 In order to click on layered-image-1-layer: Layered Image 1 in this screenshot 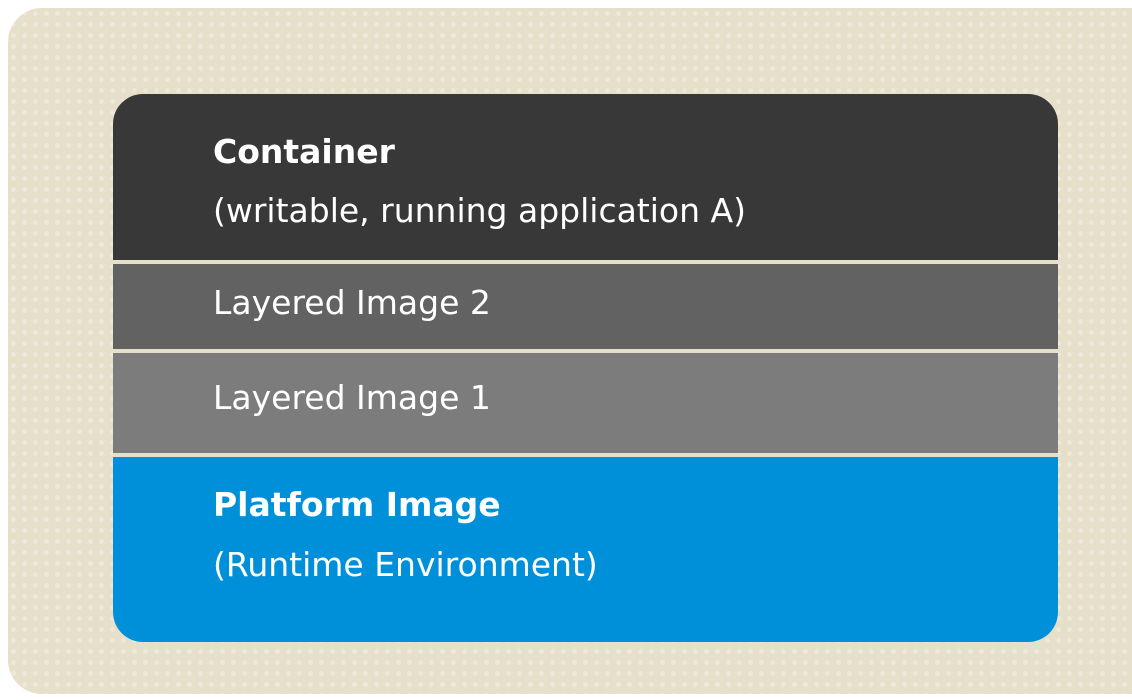, I will do `click(585, 401)`.